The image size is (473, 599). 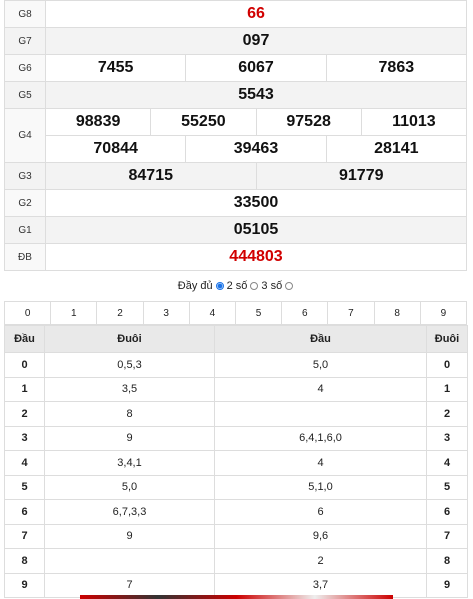 What do you see at coordinates (166, 313) in the screenshot?
I see `digit-button-3: 3` at bounding box center [166, 313].